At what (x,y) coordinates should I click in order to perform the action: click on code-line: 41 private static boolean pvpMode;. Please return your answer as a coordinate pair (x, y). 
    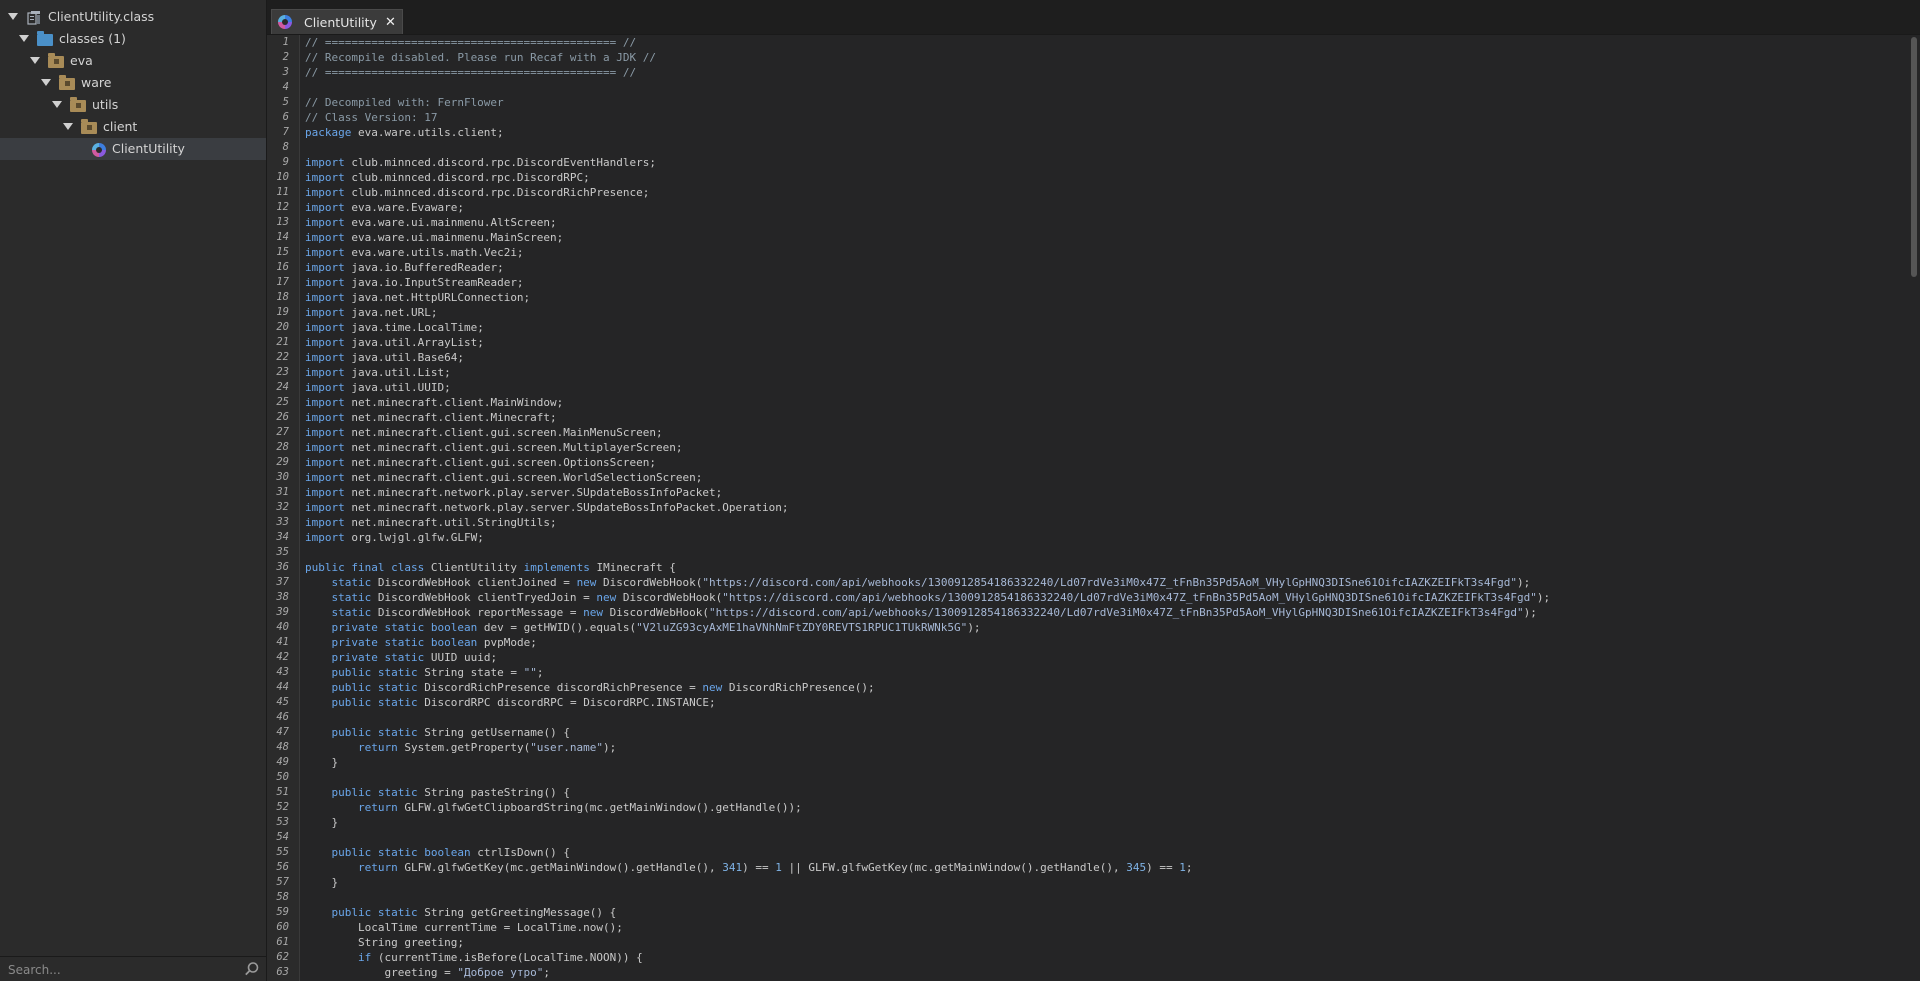
    Looking at the image, I should click on (1087, 642).